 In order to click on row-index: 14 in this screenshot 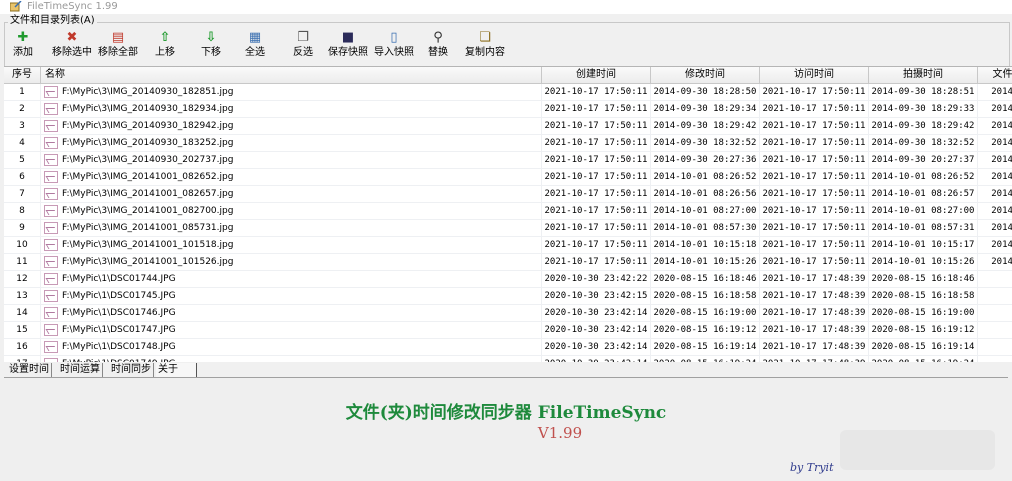, I will do `click(22, 313)`.